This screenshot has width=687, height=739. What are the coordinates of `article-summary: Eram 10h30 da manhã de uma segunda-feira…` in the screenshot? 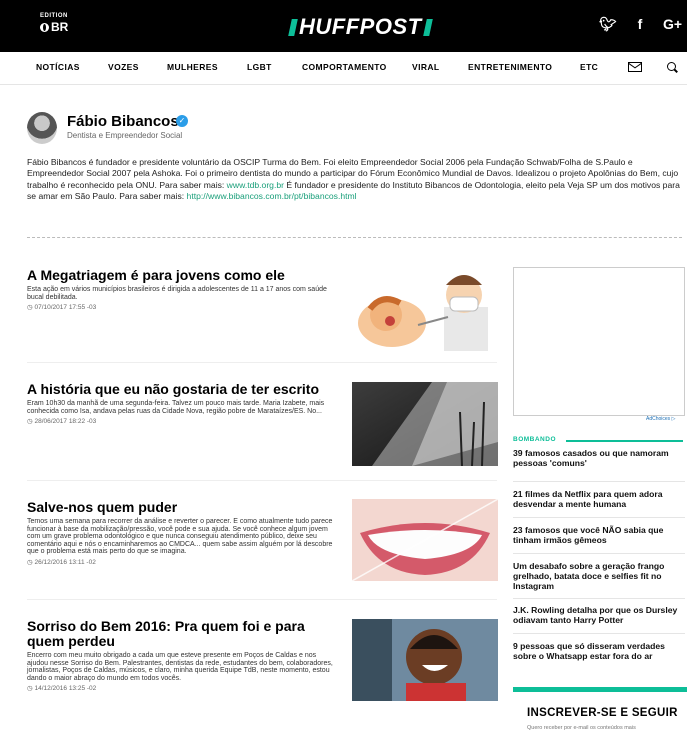 It's located at (176, 407).